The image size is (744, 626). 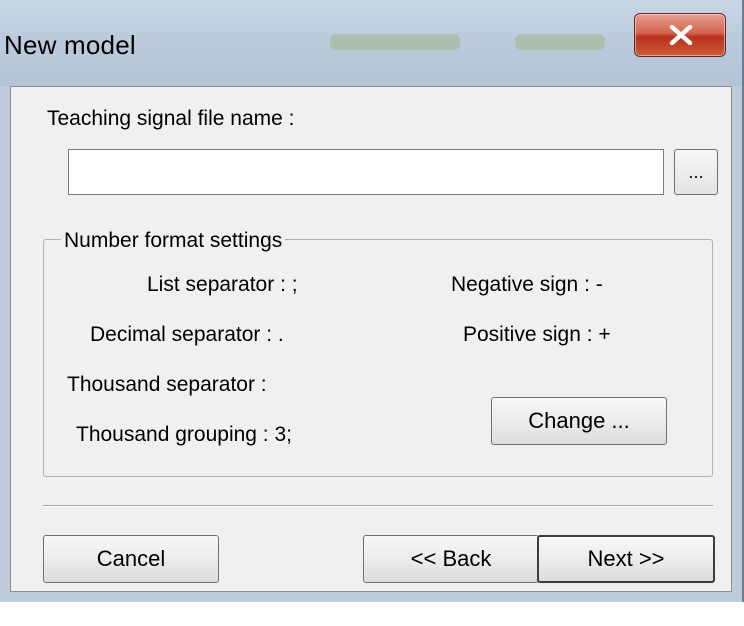 I want to click on positive-sign-label: Positive sign : +, so click(x=537, y=334).